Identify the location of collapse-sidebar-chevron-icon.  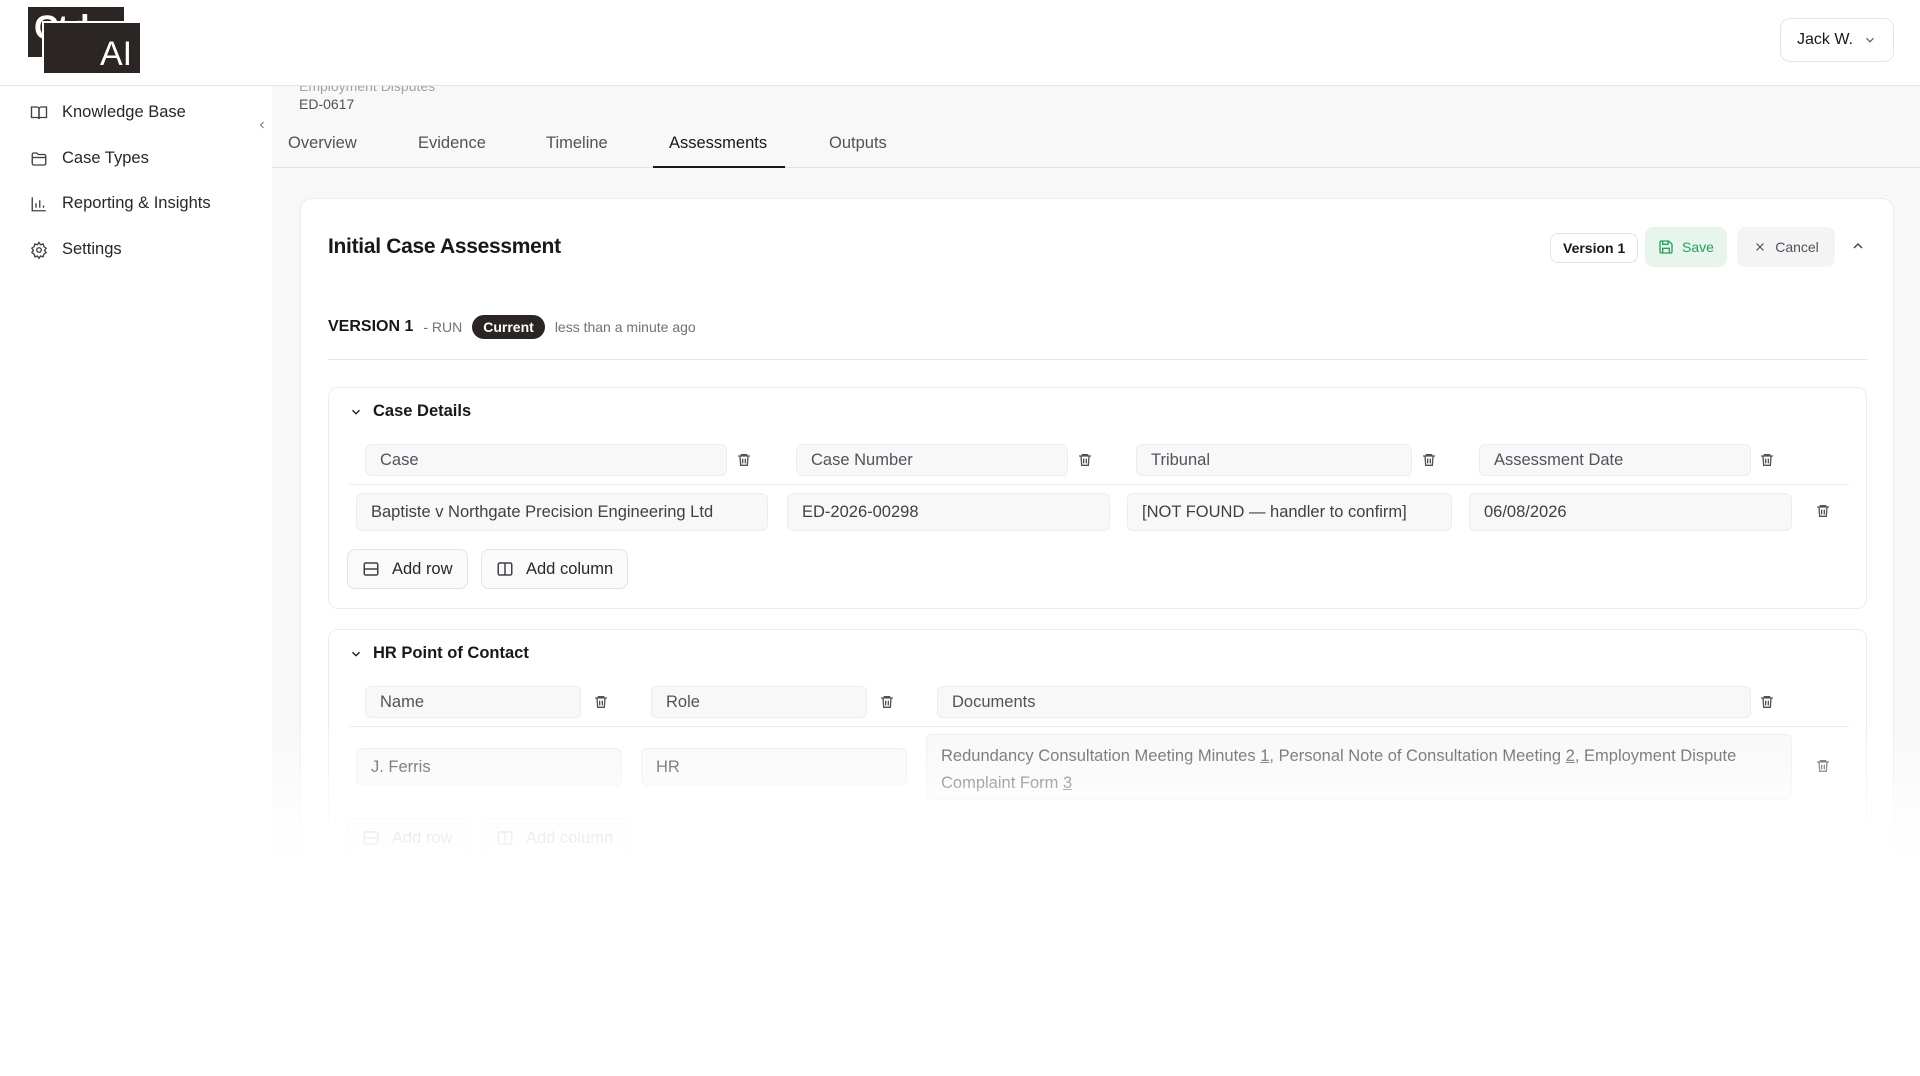
(262, 125).